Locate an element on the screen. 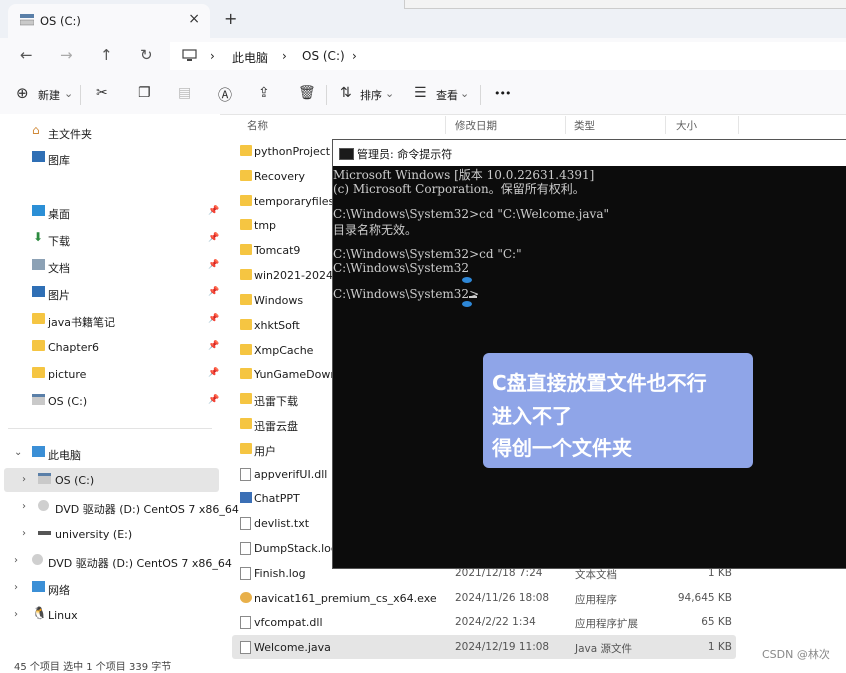 The height and width of the screenshot is (673, 846). address-bar: › 此电脑 › OS (C:) › is located at coordinates (508, 56).